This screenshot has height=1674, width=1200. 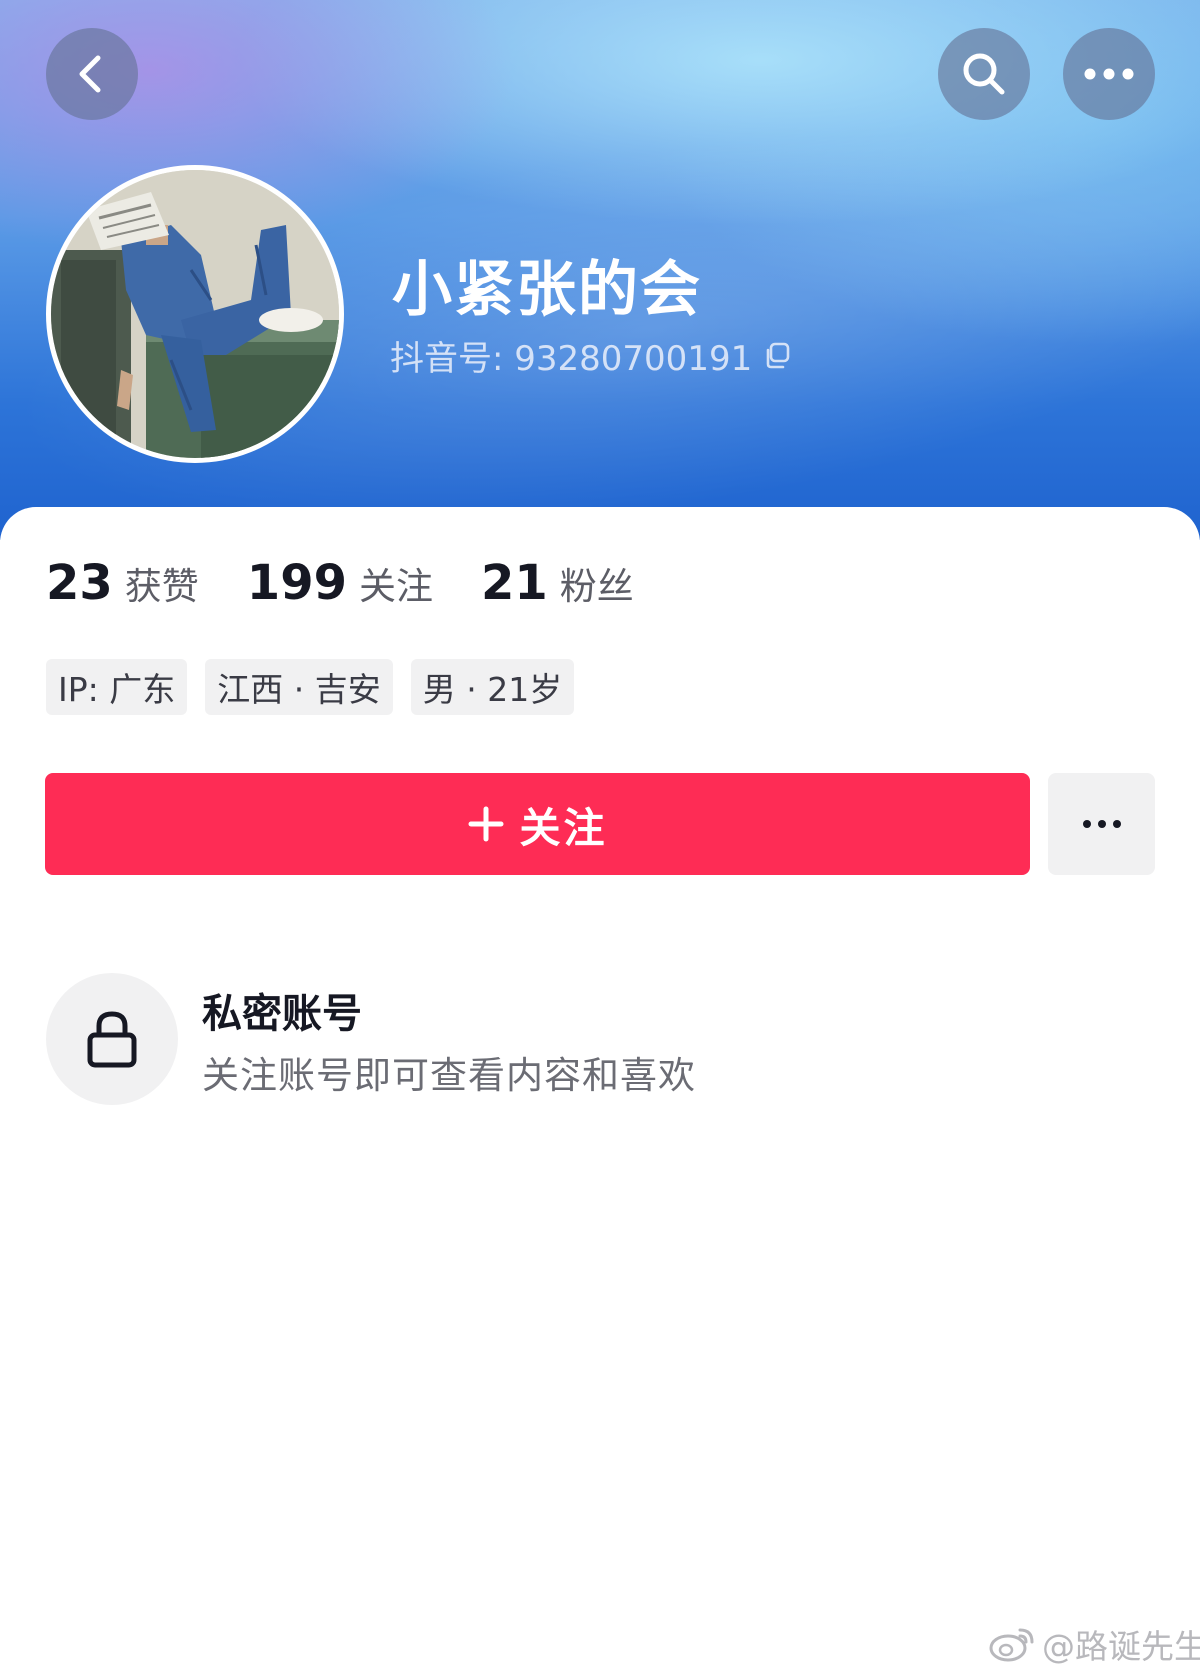 I want to click on search-icon, so click(x=984, y=74).